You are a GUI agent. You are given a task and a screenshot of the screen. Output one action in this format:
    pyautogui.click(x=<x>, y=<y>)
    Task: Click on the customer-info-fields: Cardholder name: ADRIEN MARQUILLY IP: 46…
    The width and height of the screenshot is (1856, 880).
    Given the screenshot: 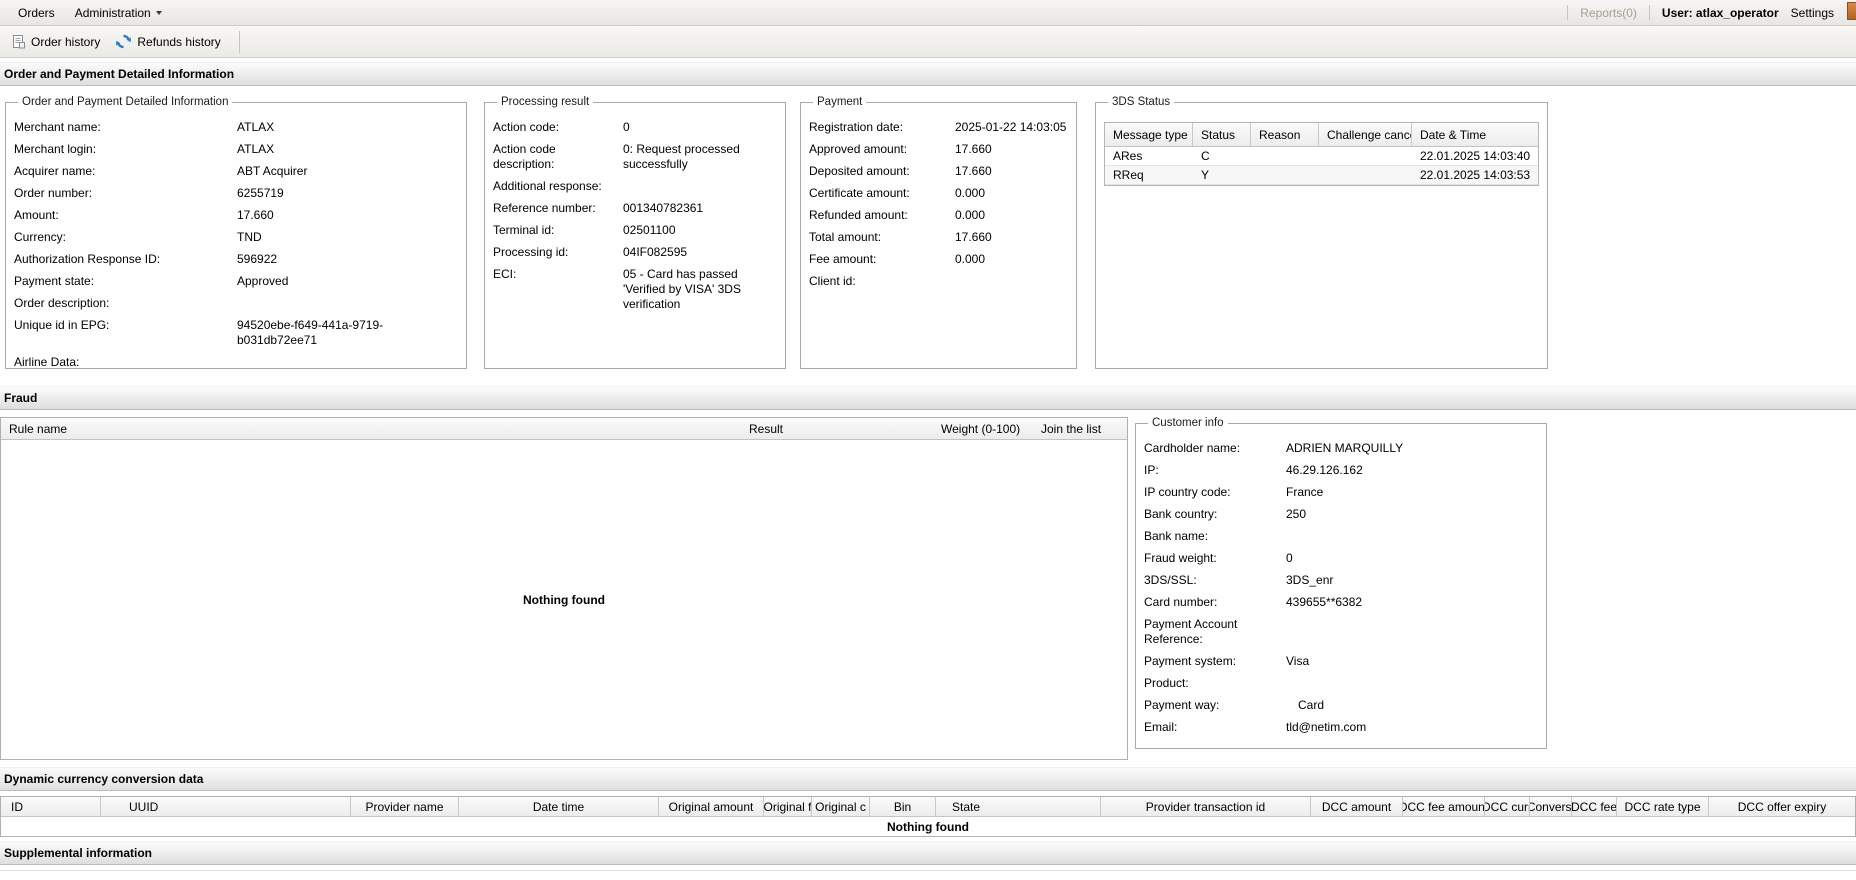 What is the action you would take?
    pyautogui.click(x=1341, y=588)
    